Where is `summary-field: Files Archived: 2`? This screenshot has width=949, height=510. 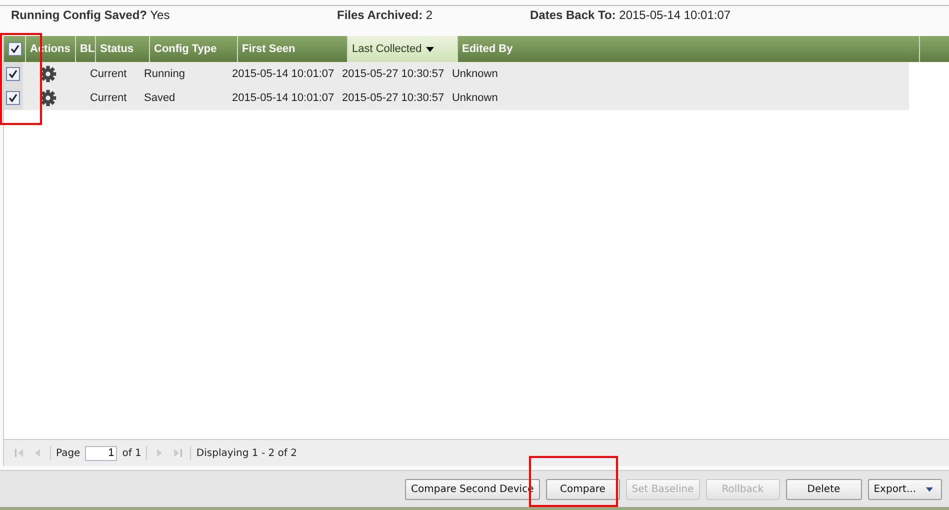 summary-field: Files Archived: 2 is located at coordinates (433, 22).